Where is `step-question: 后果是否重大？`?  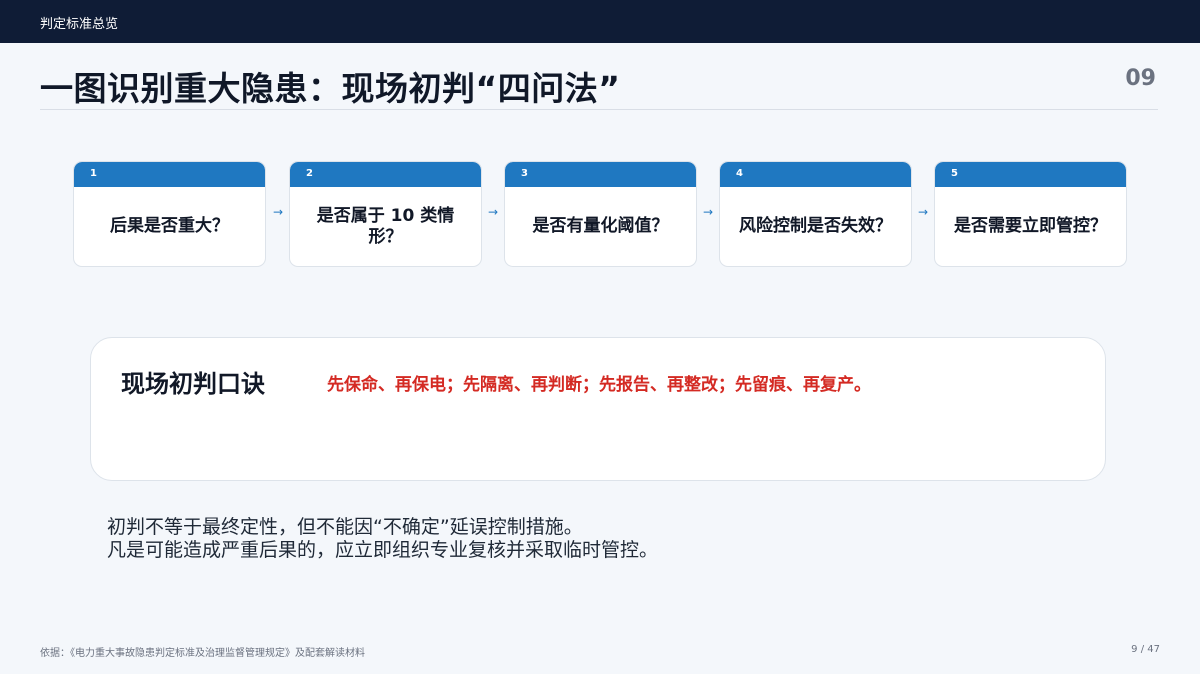 step-question: 后果是否重大？ is located at coordinates (169, 226).